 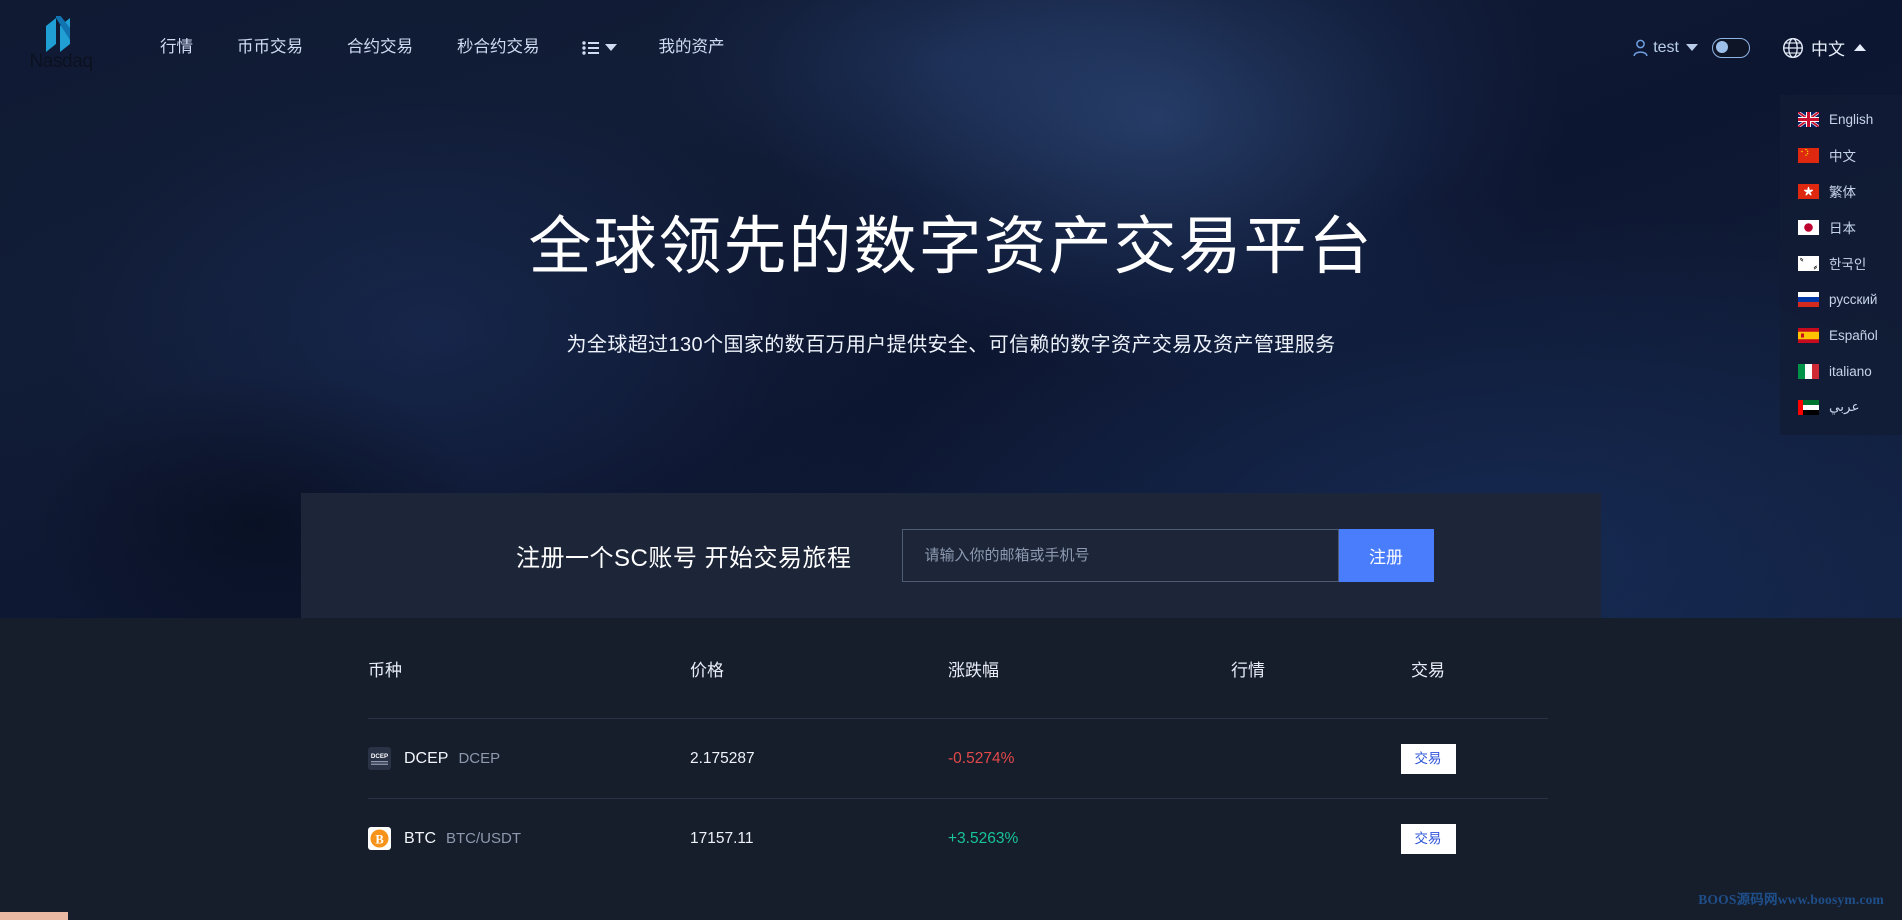 What do you see at coordinates (981, 758) in the screenshot?
I see `market-row-change: -0.5274%` at bounding box center [981, 758].